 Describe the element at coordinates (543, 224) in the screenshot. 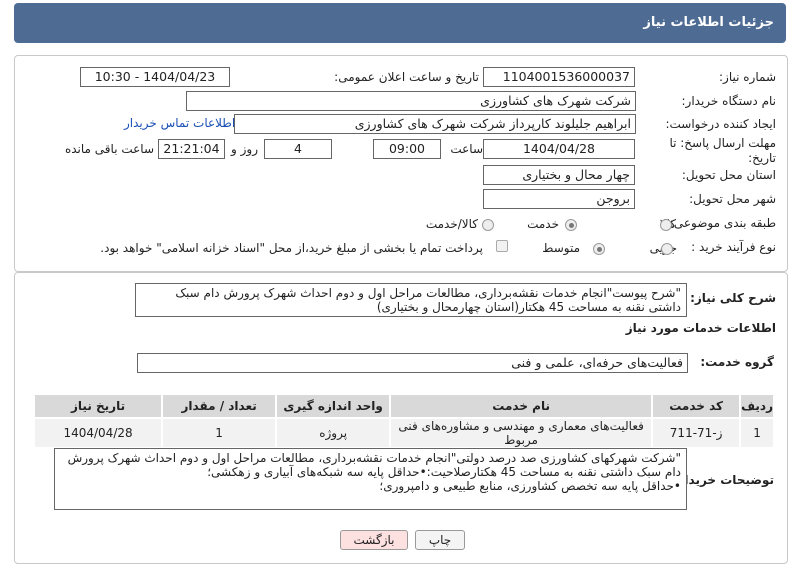

I see `category-option-service-label: خدمت` at that location.